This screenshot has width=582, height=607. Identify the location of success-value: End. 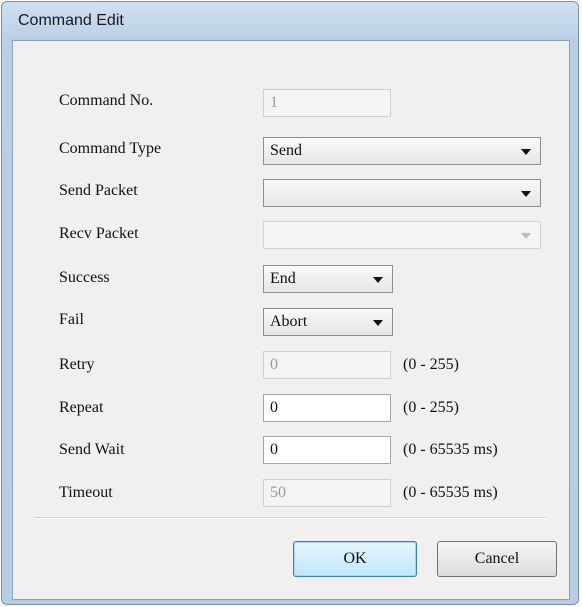
(283, 278).